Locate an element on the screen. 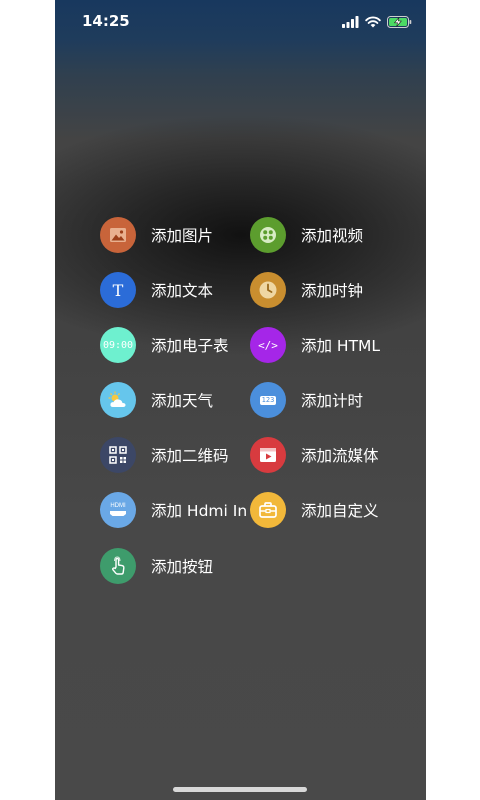 The height and width of the screenshot is (800, 480). add-clock-label: 添加时钟 is located at coordinates (332, 291).